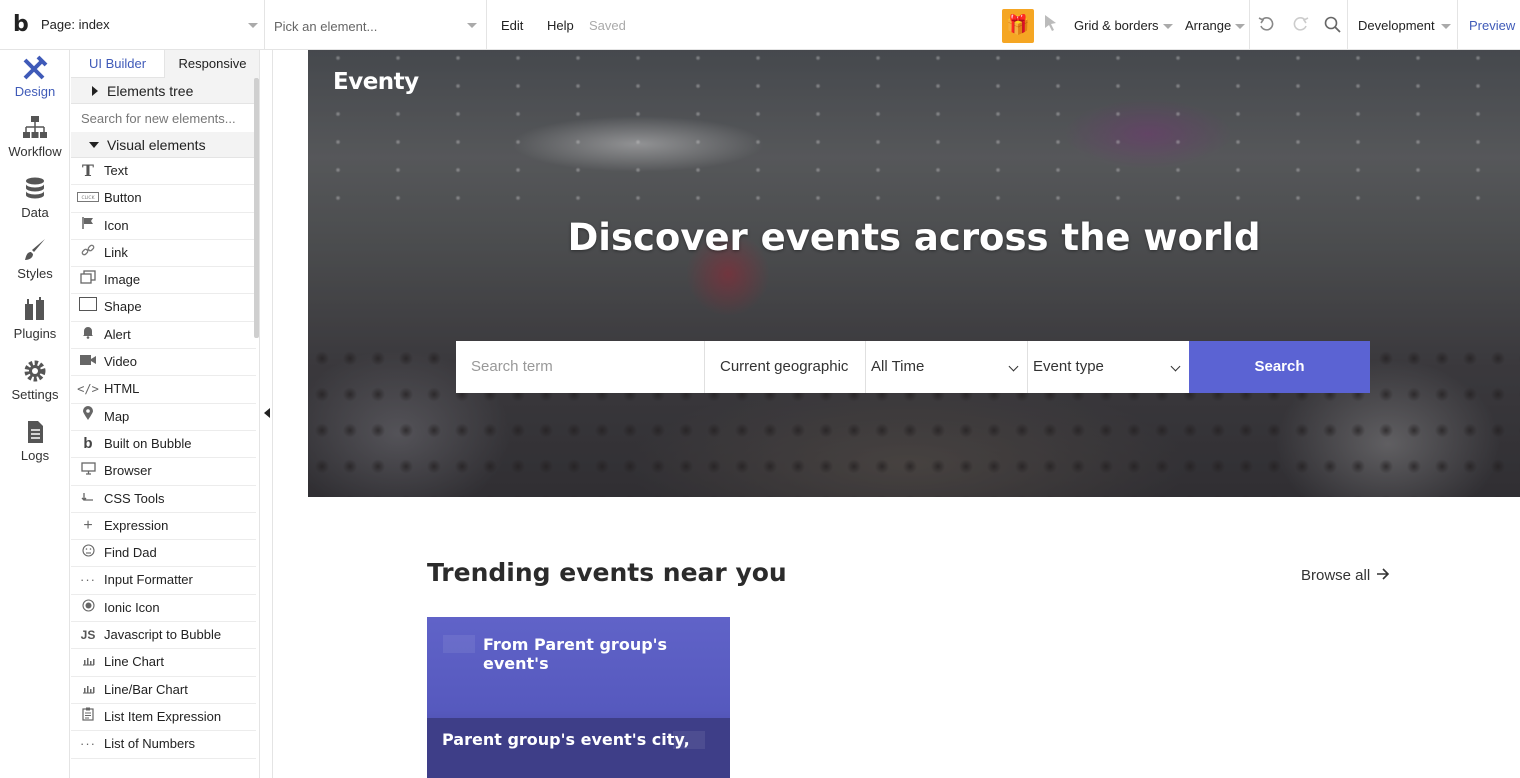 Image resolution: width=1520 pixels, height=778 pixels. I want to click on rail-tab-plugins: Plugins, so click(35, 326).